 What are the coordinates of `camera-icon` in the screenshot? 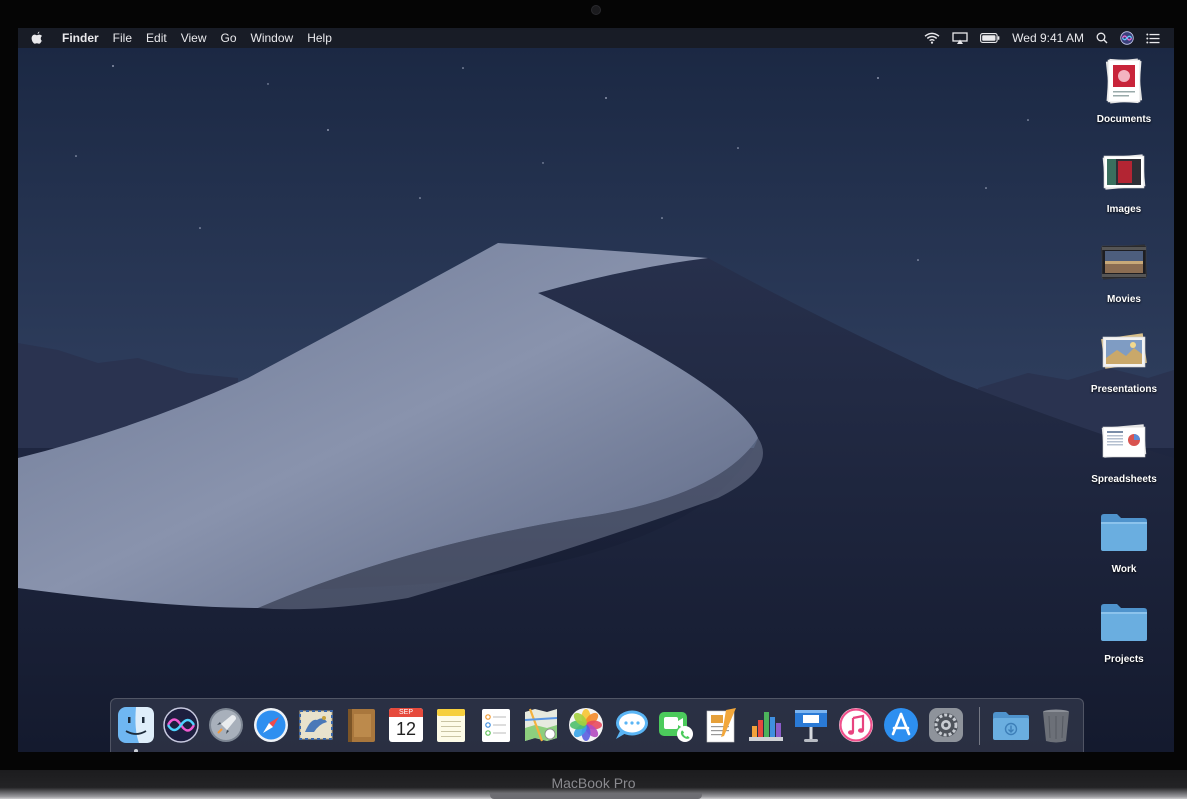 It's located at (596, 10).